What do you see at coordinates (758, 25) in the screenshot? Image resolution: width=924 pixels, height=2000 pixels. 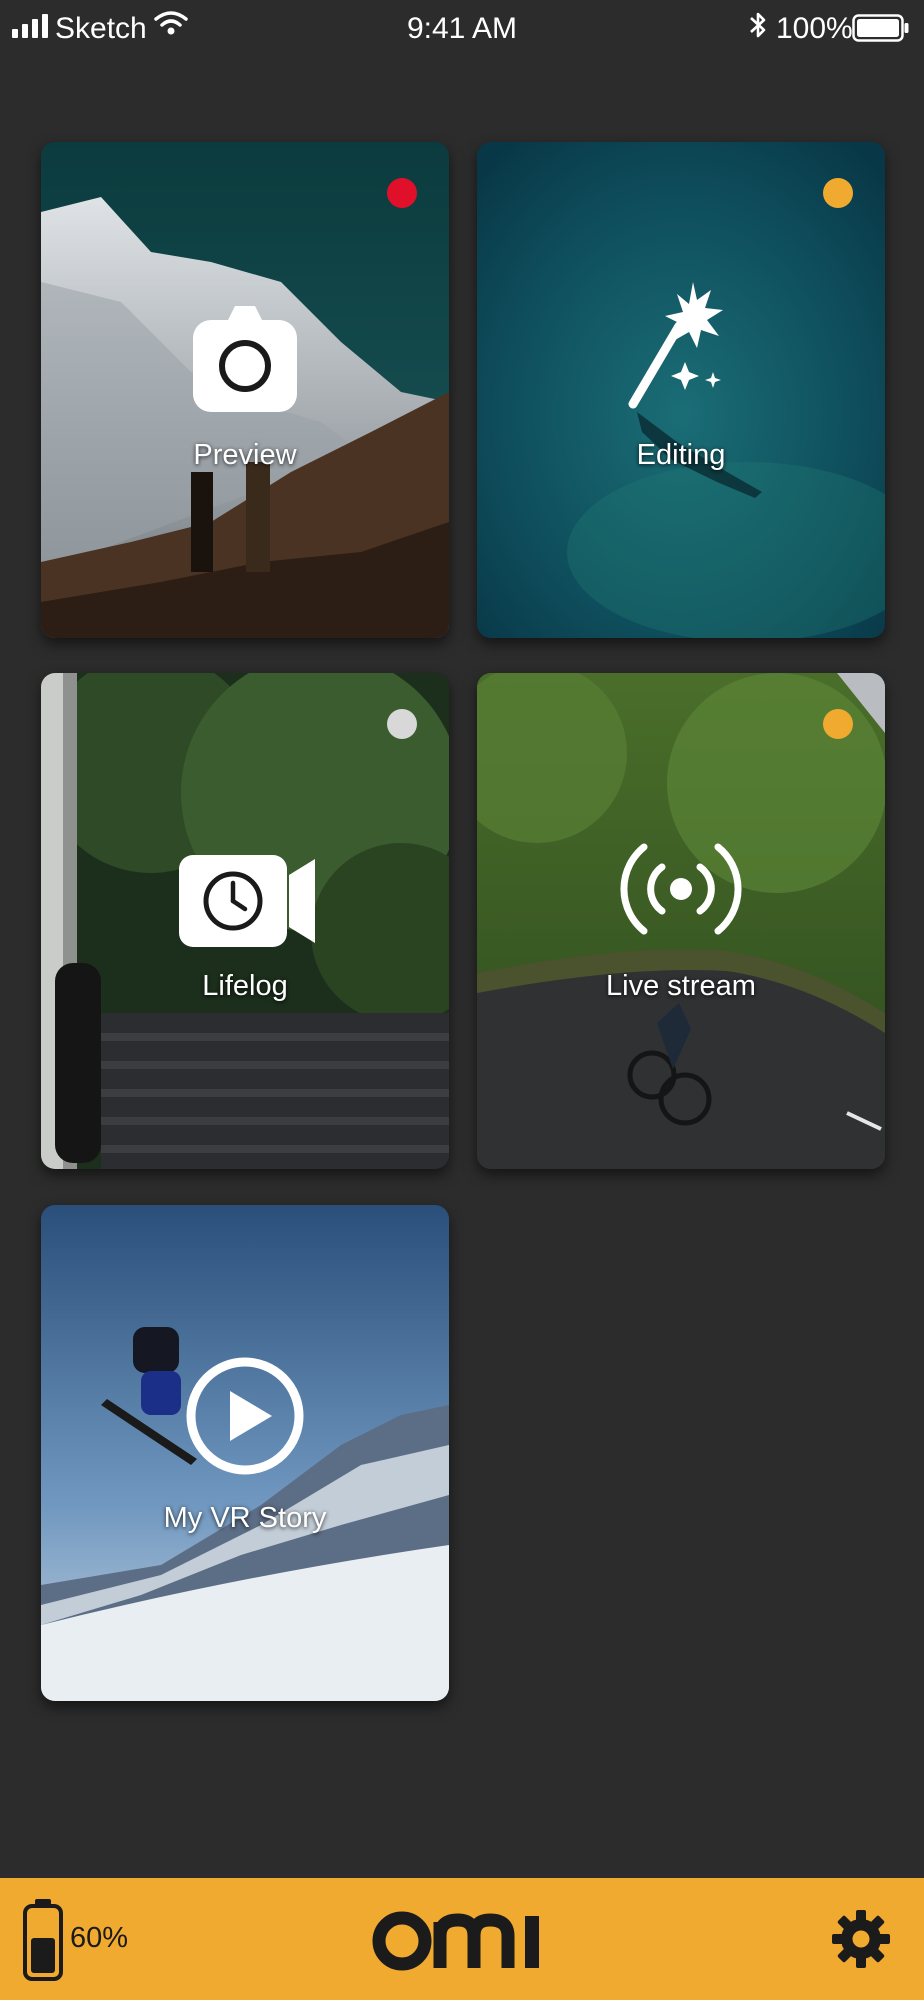 I see `bluetooth-icon` at bounding box center [758, 25].